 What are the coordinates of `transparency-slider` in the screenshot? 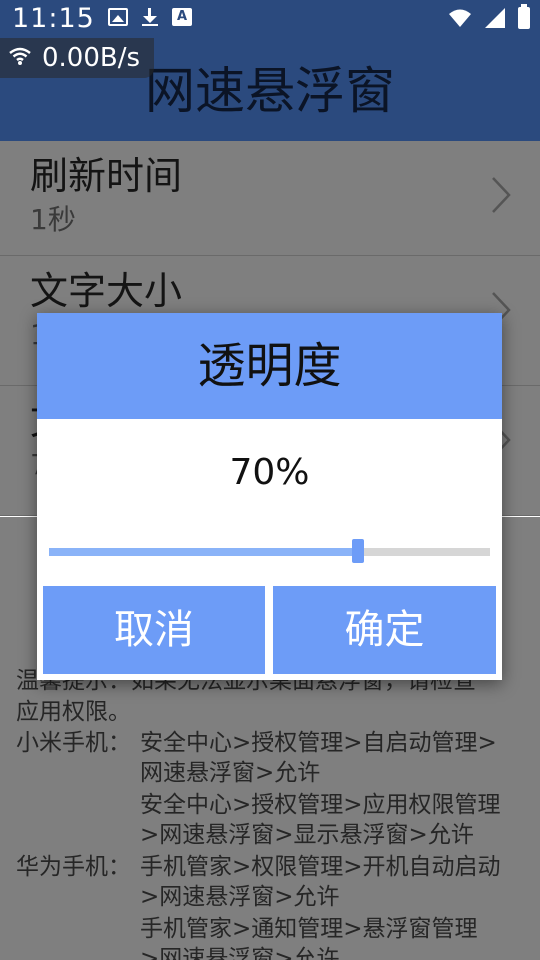 It's located at (269, 552).